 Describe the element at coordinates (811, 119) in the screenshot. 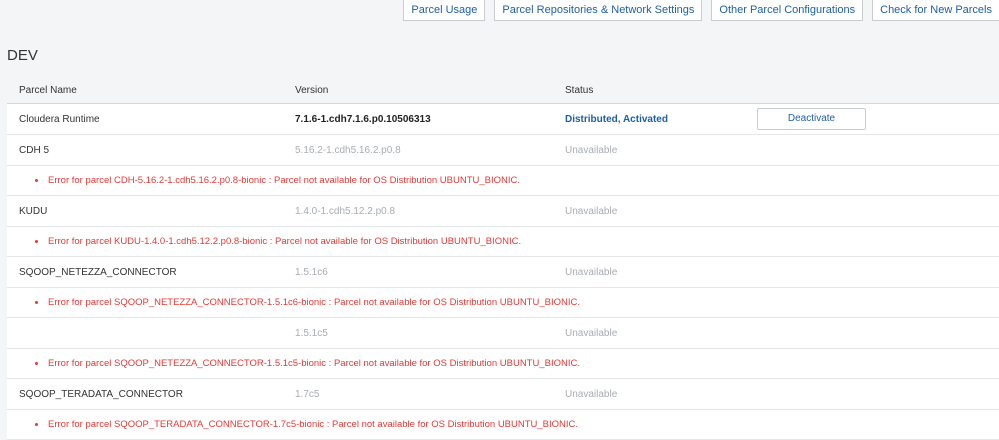

I see `deactivate-button: Deactivate` at that location.